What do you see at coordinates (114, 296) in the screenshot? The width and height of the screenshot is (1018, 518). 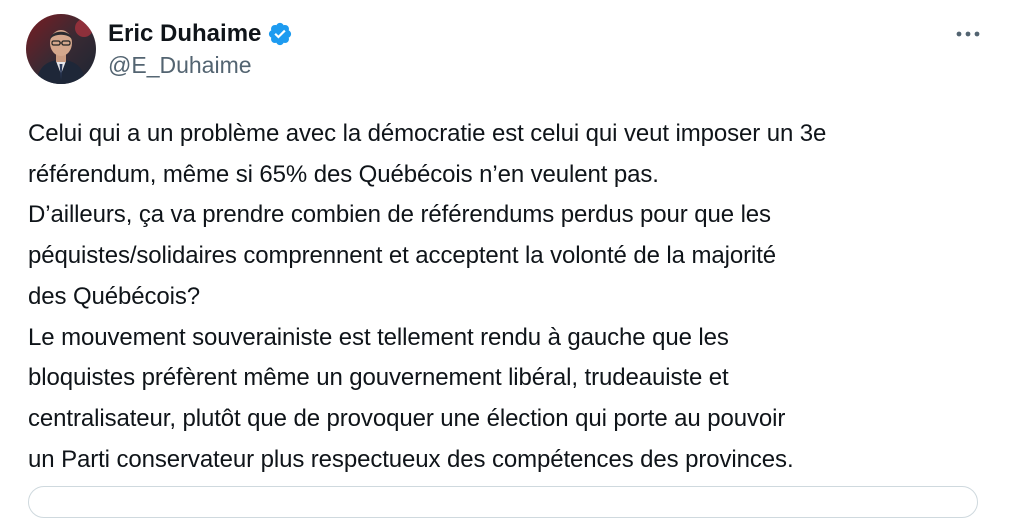 I see `tweet-text-line: des Québécois?` at bounding box center [114, 296].